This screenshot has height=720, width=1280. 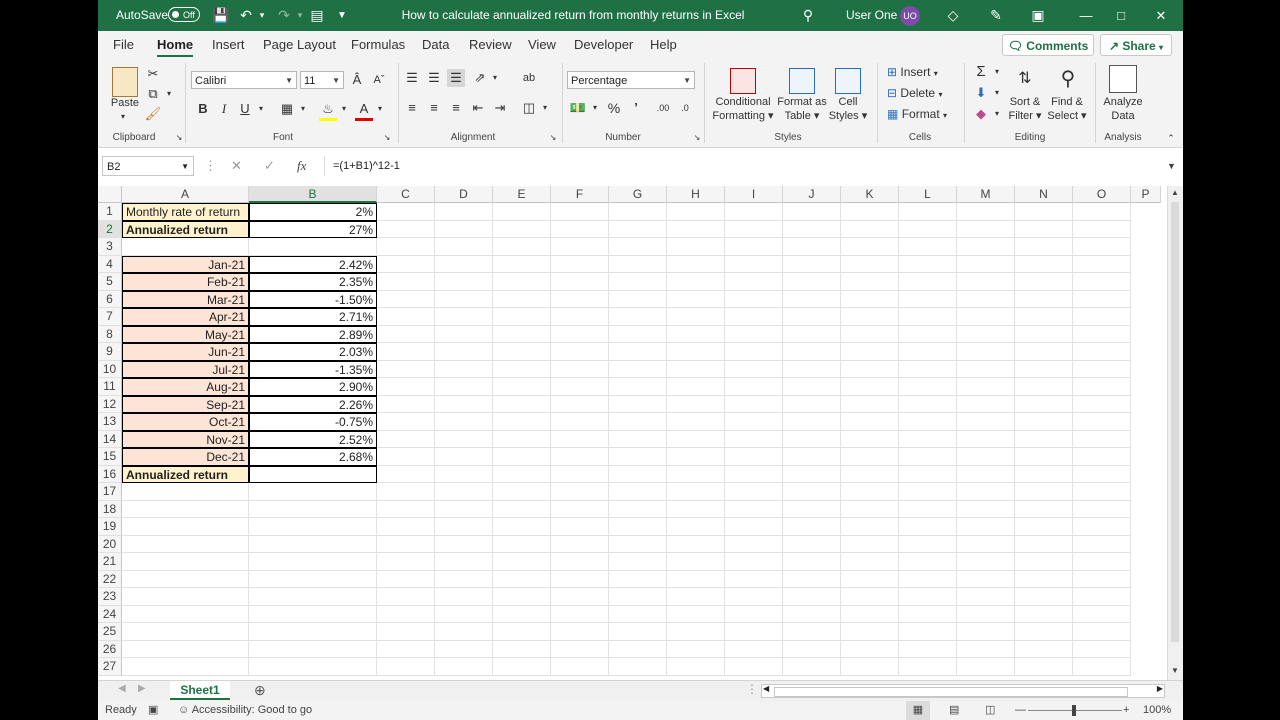 I want to click on cell-i11, so click(x=754, y=387).